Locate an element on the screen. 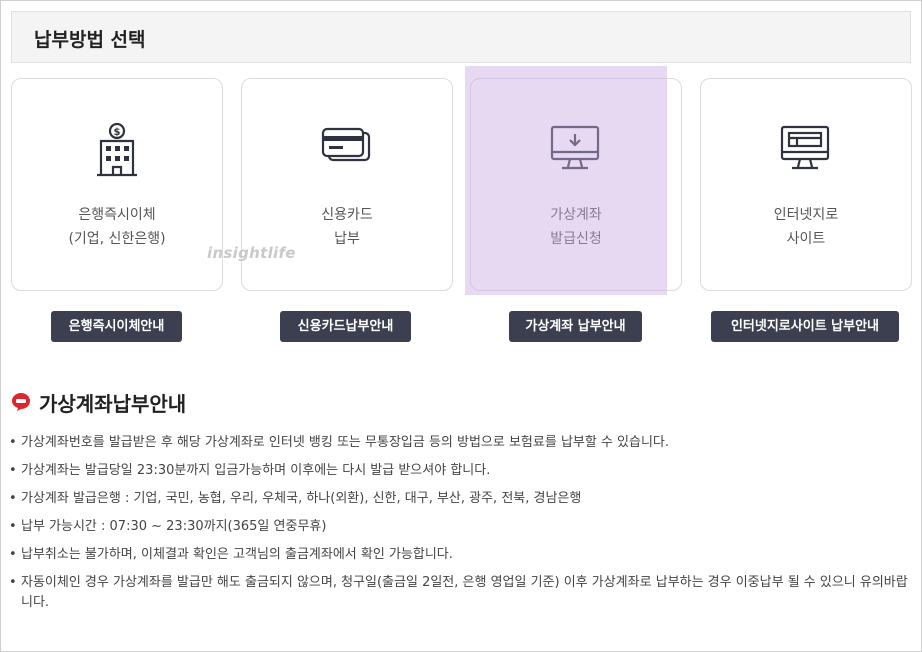 Image resolution: width=922 pixels, height=652 pixels. selection-highlight is located at coordinates (566, 180).